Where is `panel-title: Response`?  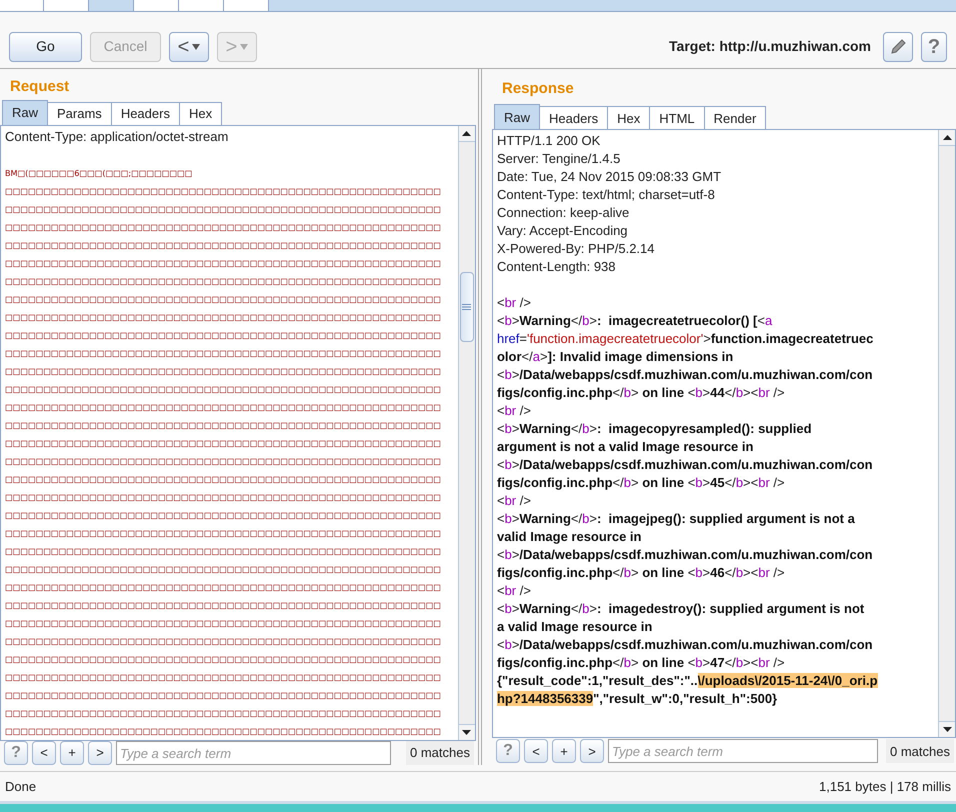
panel-title: Response is located at coordinates (537, 89).